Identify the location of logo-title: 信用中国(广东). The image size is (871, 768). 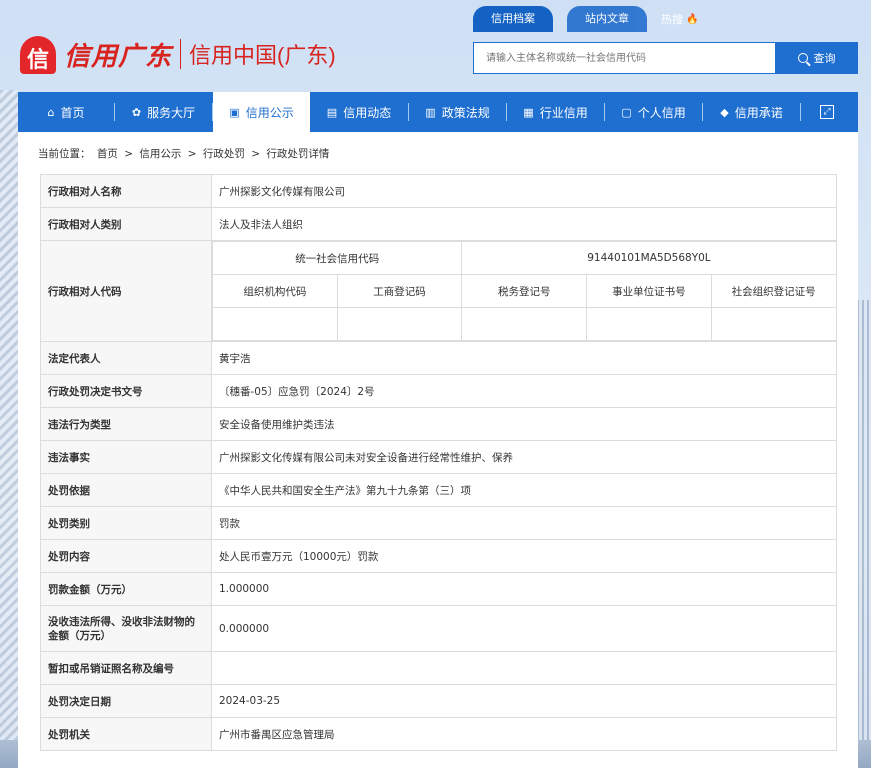
(262, 55).